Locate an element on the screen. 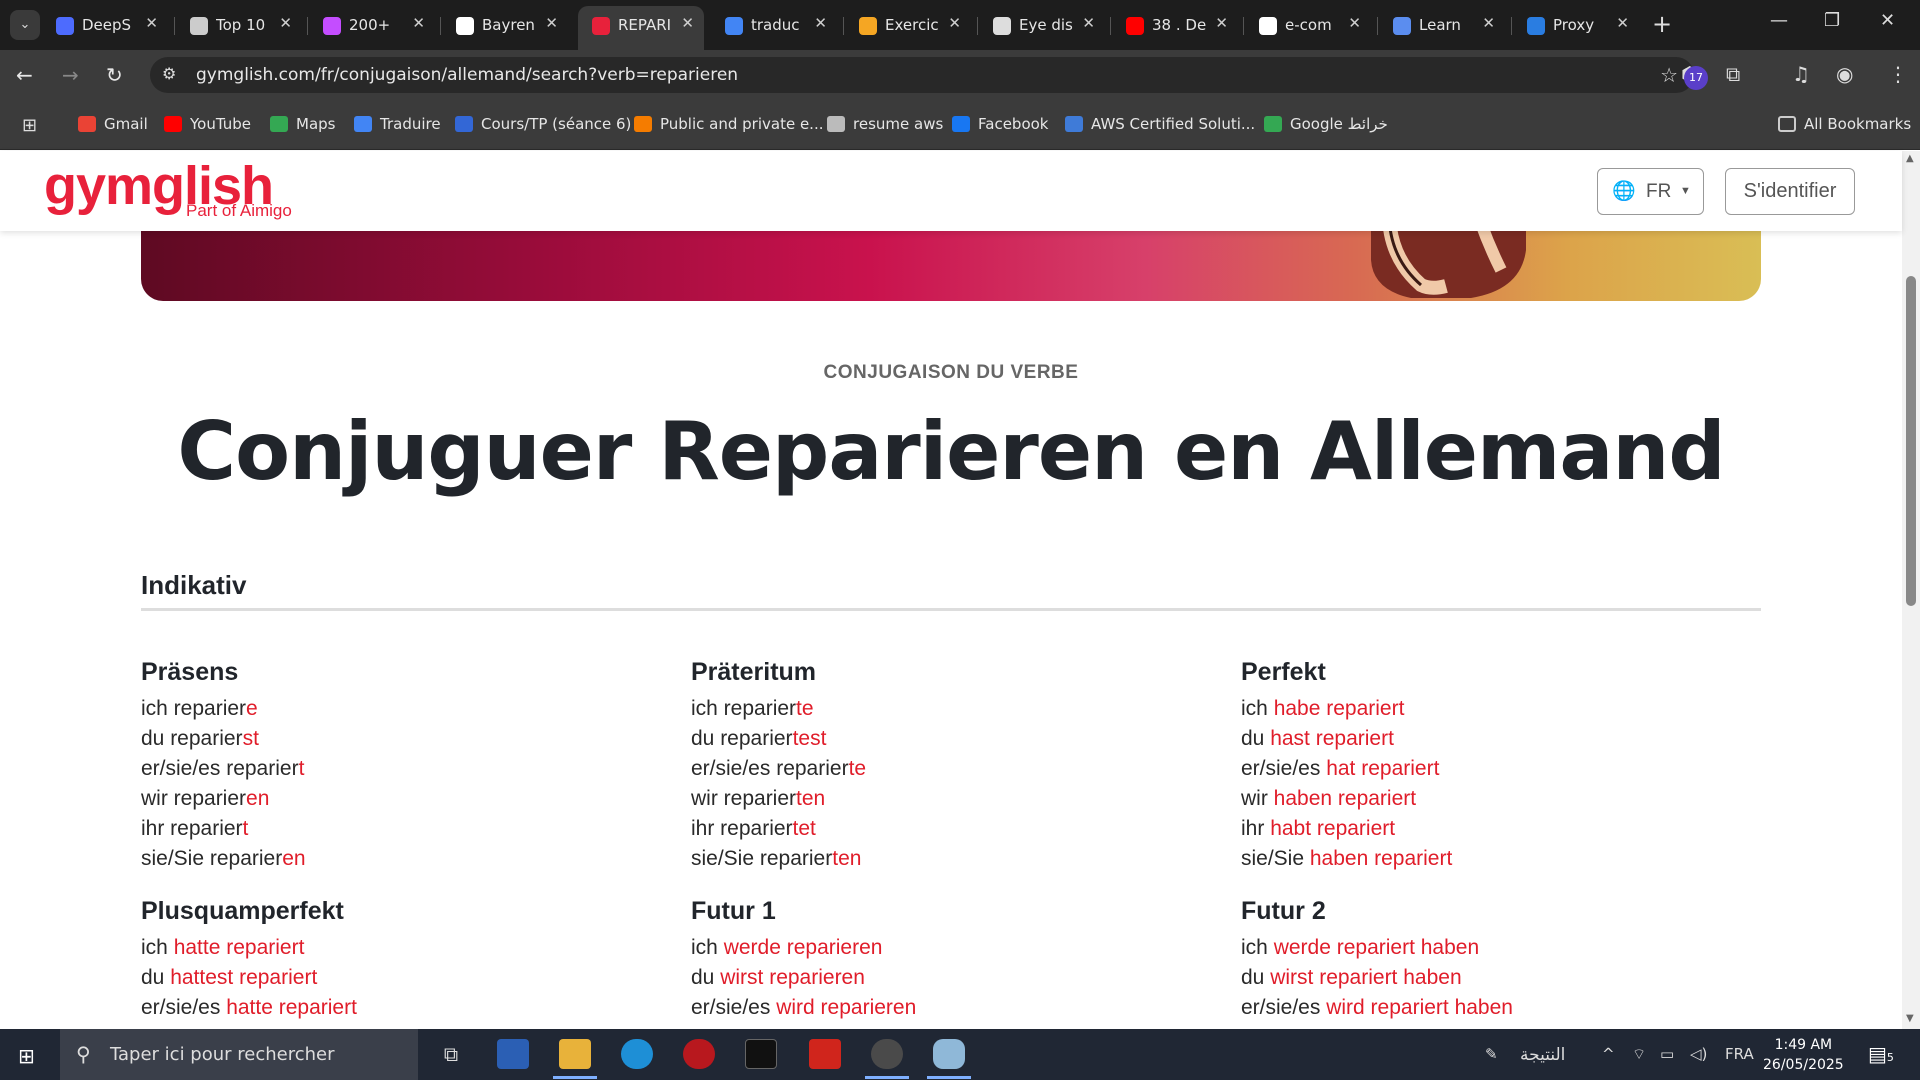 The image size is (1920, 1080). browser-tab: e-com ✕ is located at coordinates (1308, 25).